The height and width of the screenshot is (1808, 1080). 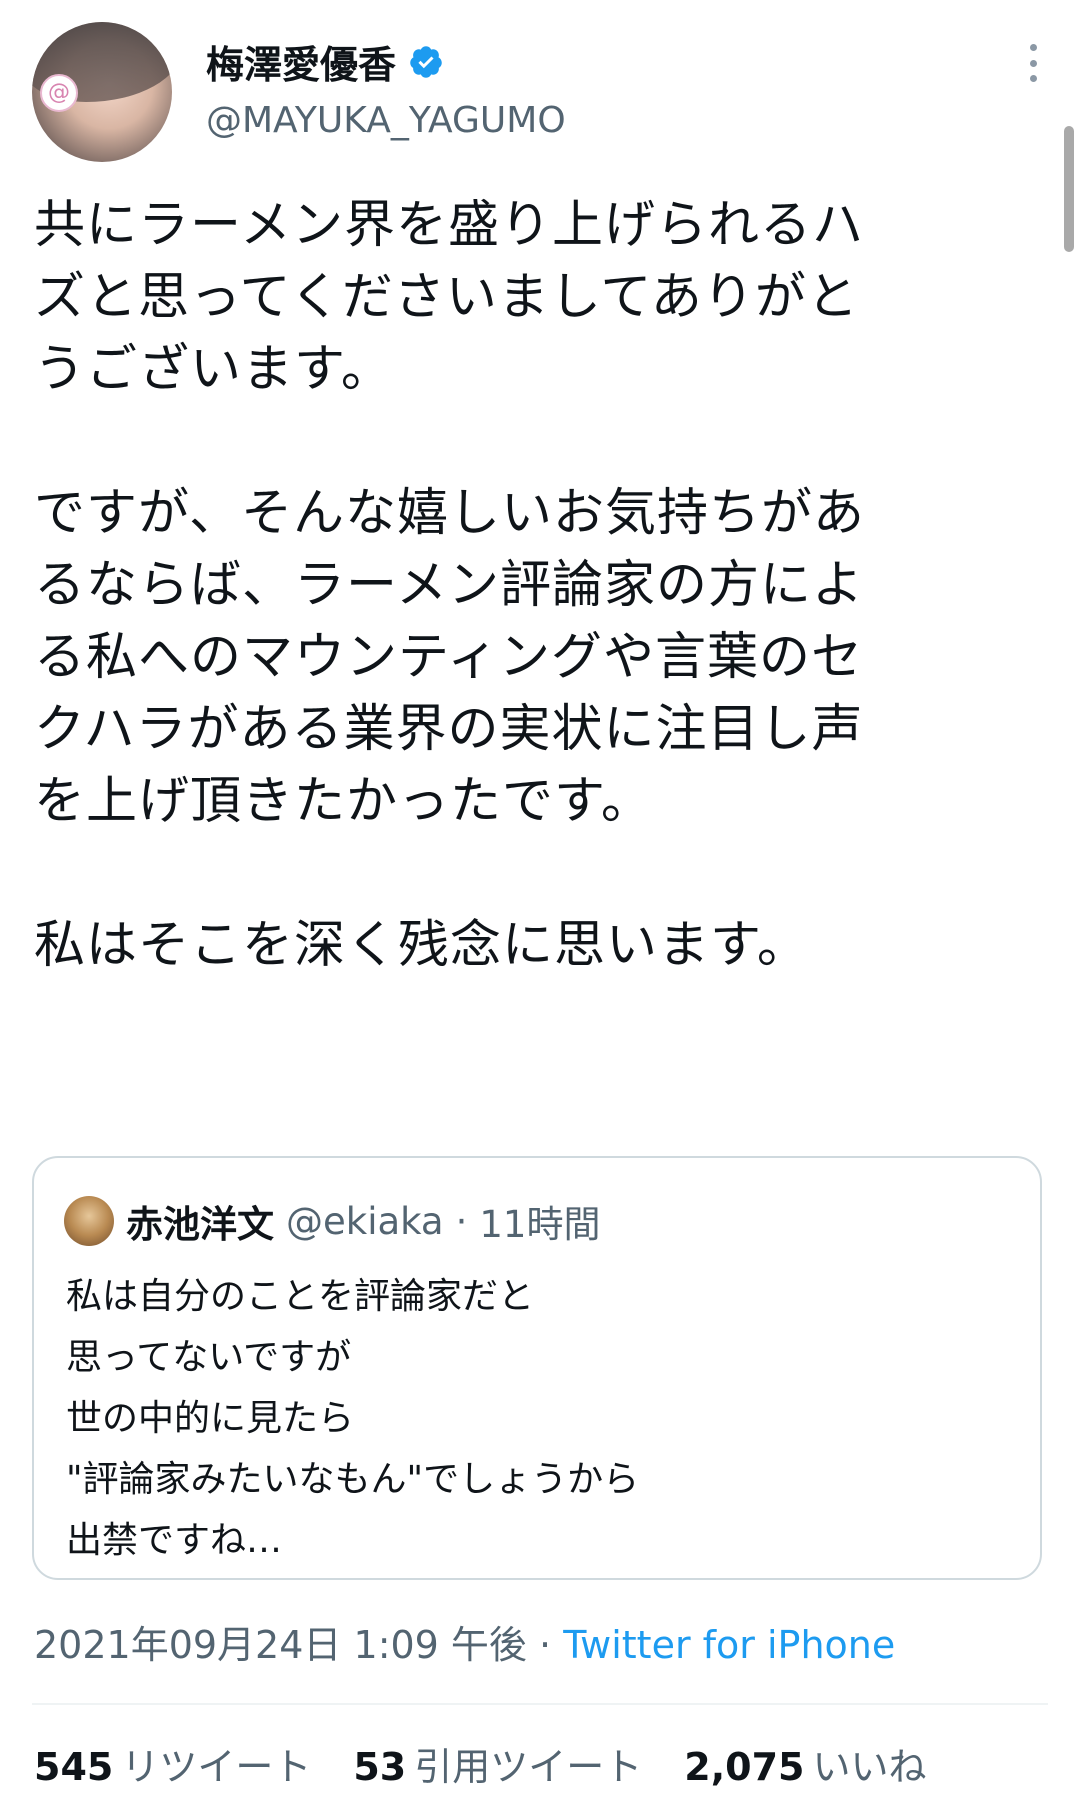 What do you see at coordinates (74, 1767) in the screenshot?
I see `retweets-count: 545` at bounding box center [74, 1767].